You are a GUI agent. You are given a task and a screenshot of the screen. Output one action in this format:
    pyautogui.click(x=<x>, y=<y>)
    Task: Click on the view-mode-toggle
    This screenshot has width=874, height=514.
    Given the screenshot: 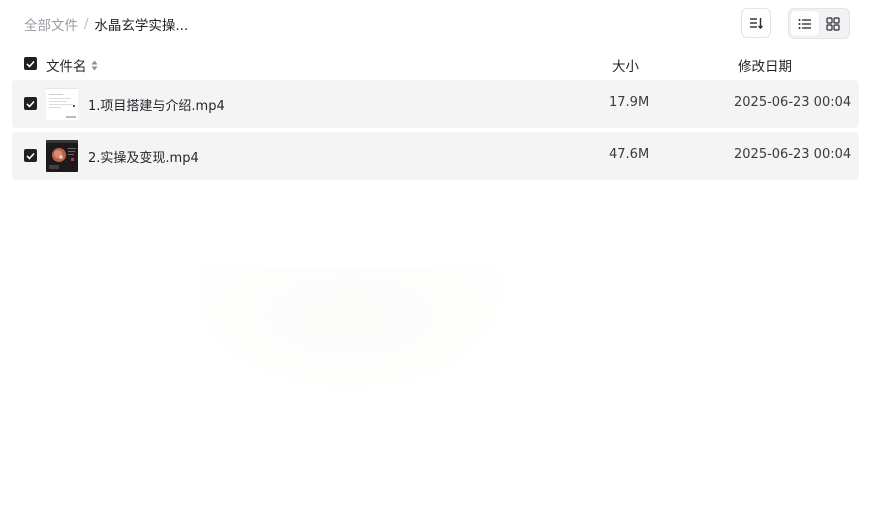 What is the action you would take?
    pyautogui.click(x=819, y=23)
    